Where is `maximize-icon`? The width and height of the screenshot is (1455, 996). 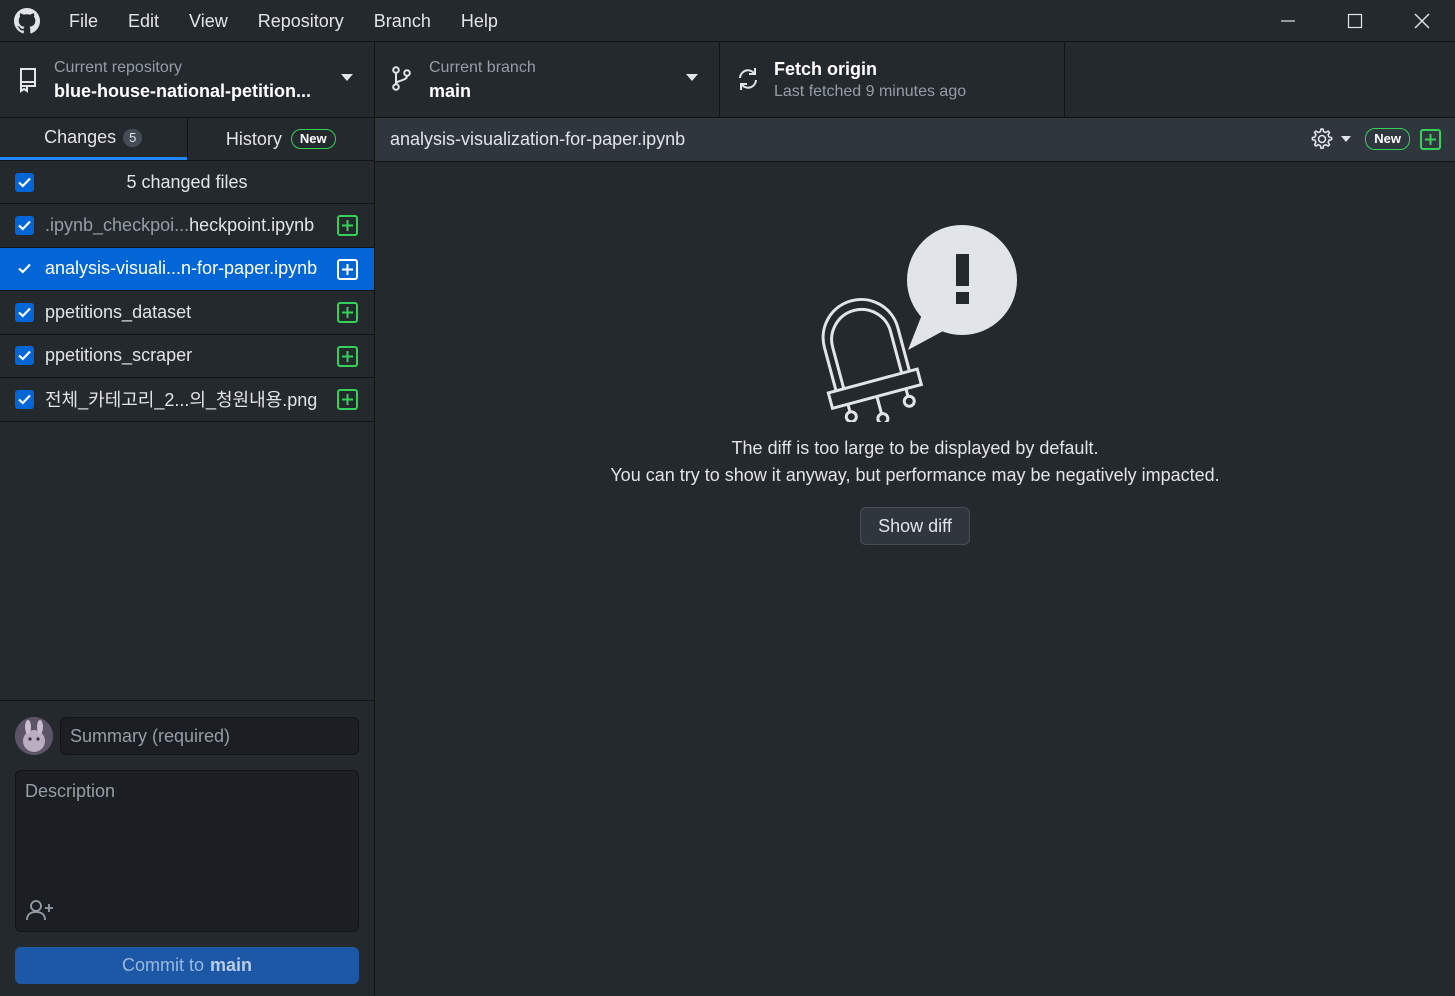
maximize-icon is located at coordinates (1354, 21).